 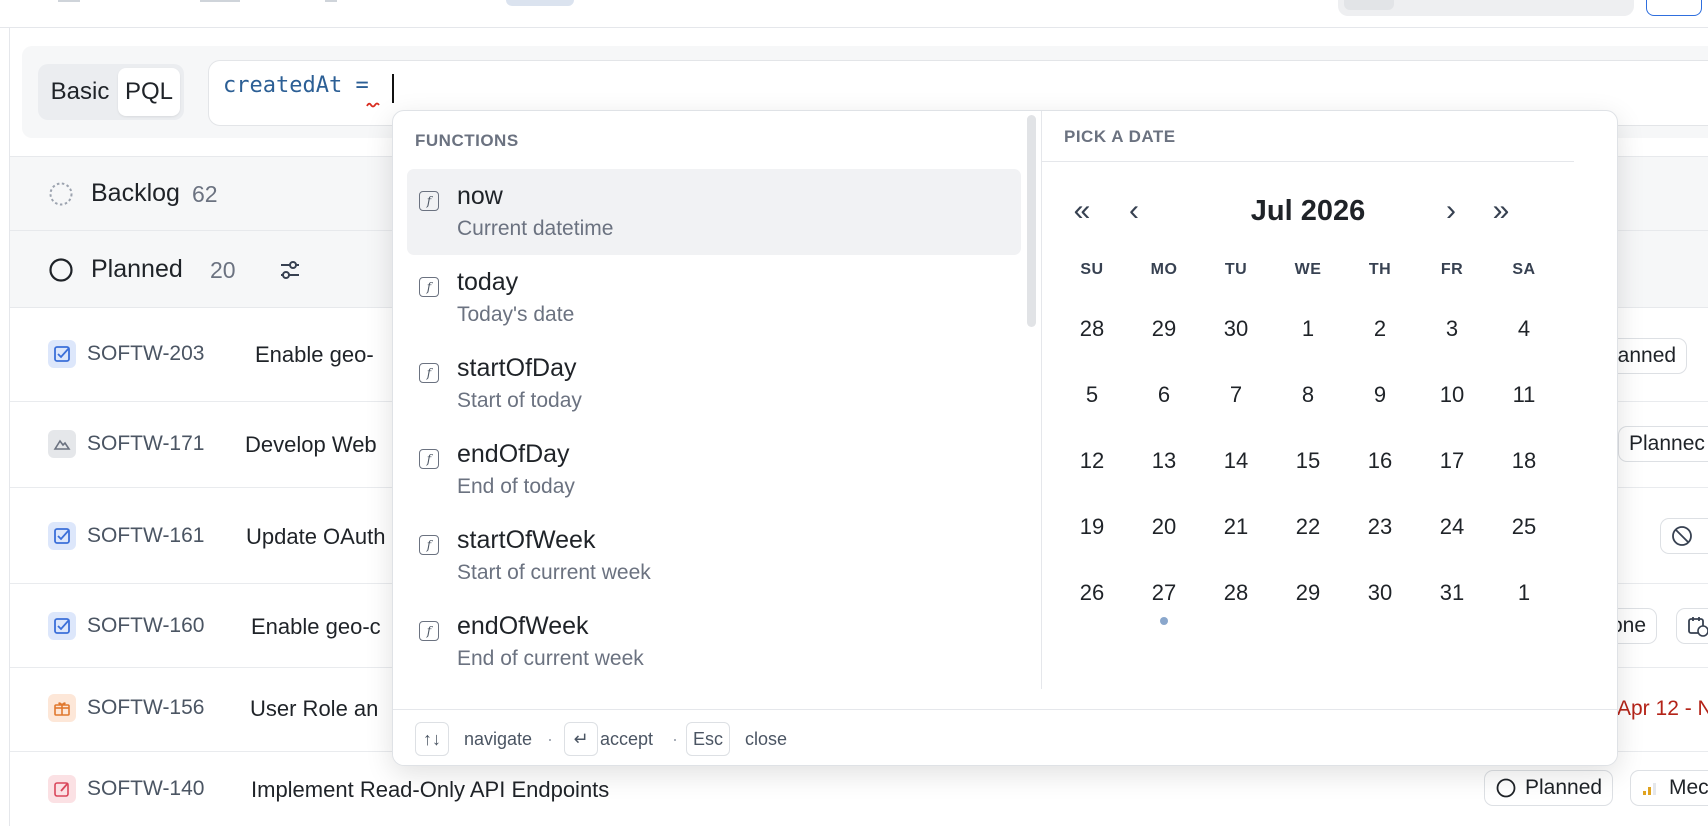 I want to click on next-year-icon: », so click(x=1501, y=211).